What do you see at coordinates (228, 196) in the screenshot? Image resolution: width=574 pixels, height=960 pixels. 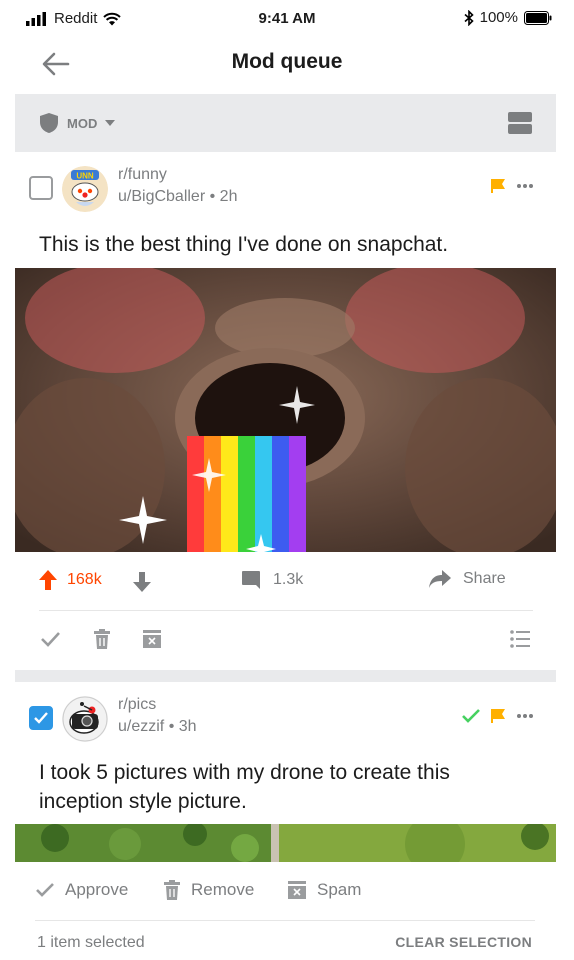 I see `post-age: 2h` at bounding box center [228, 196].